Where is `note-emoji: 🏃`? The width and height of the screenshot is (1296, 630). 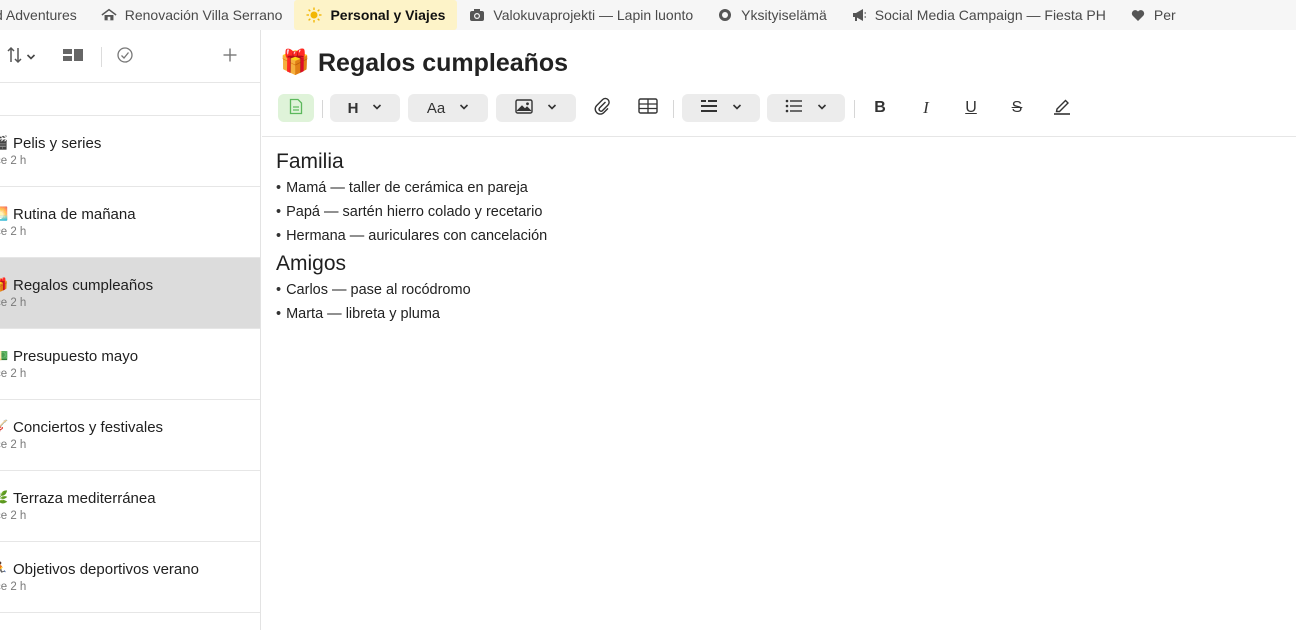
note-emoji: 🏃 is located at coordinates (4, 569).